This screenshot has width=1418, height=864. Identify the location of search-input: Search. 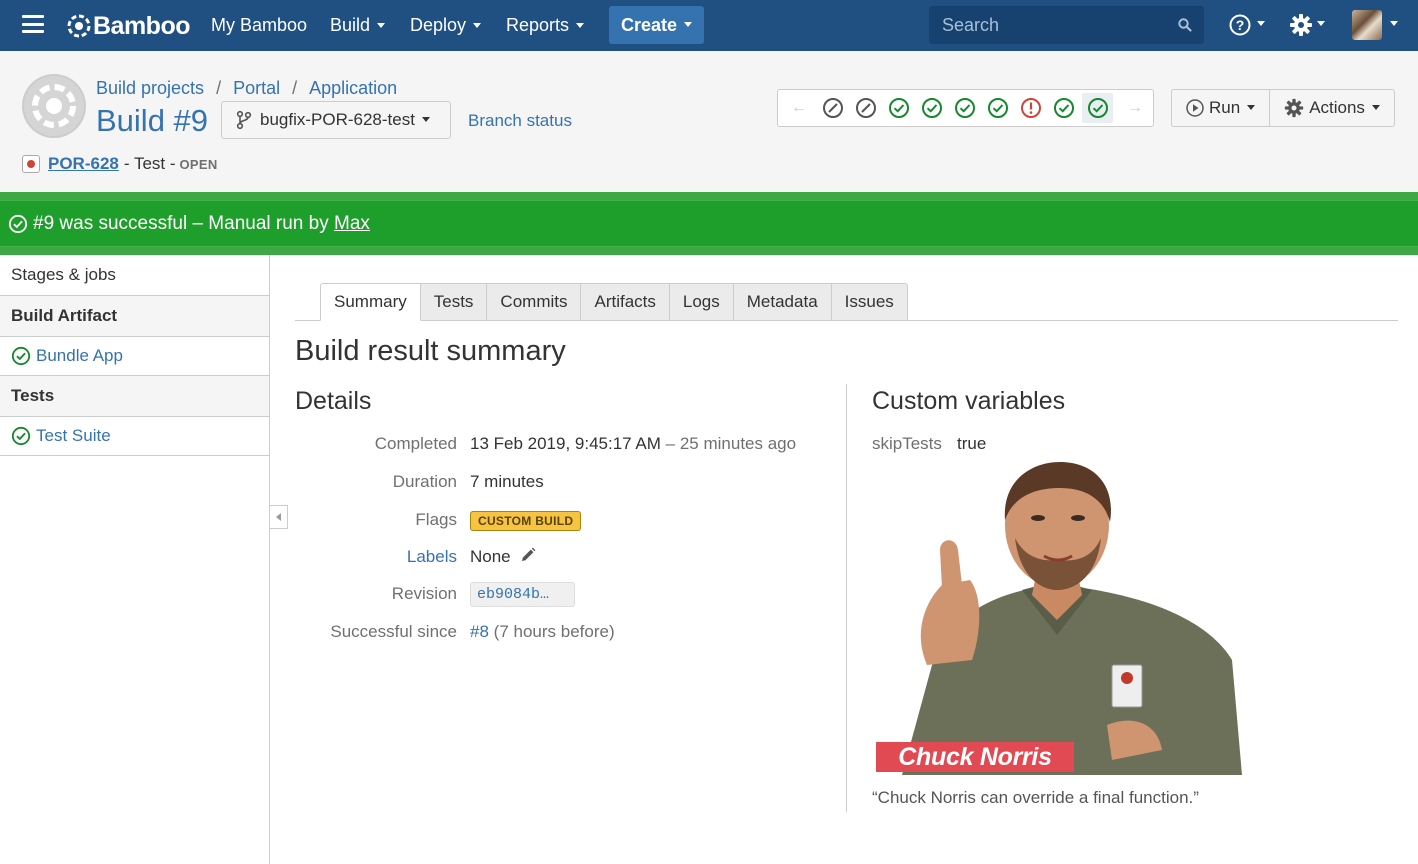
(1066, 25).